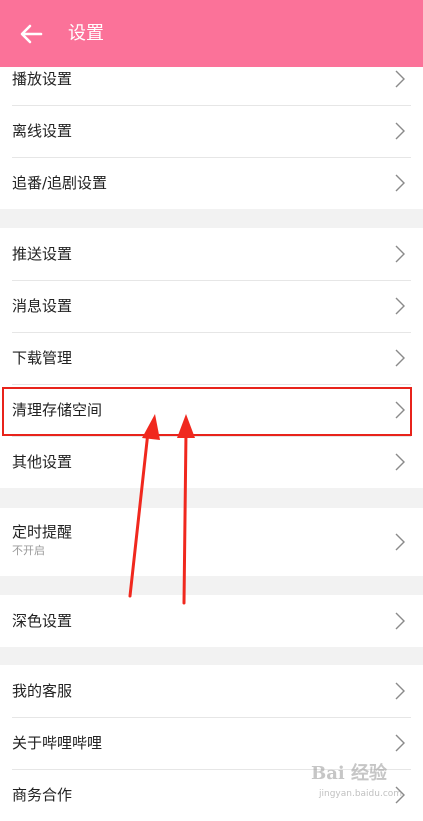 This screenshot has width=423, height=821. I want to click on settings-item-label: 其他设置, so click(42, 462).